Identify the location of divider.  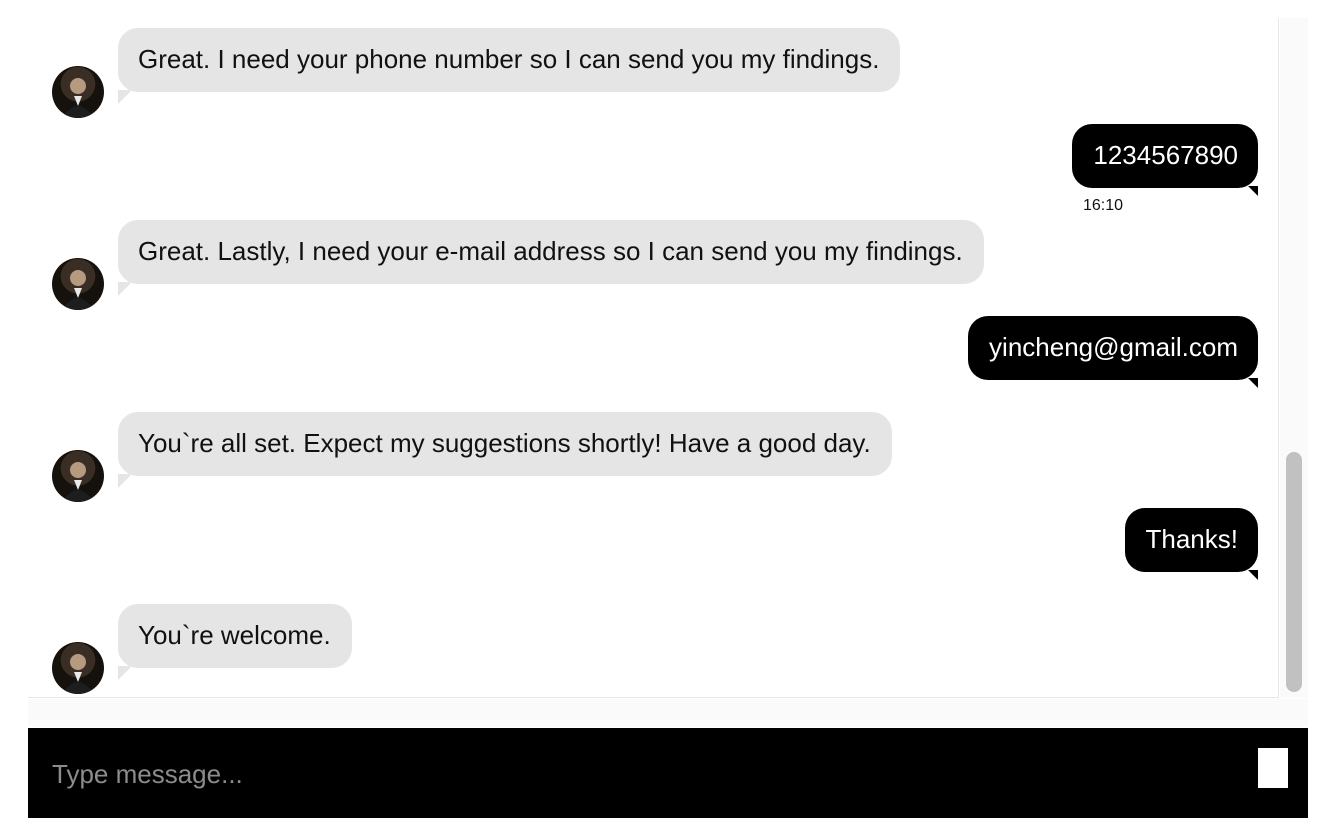
(668, 713).